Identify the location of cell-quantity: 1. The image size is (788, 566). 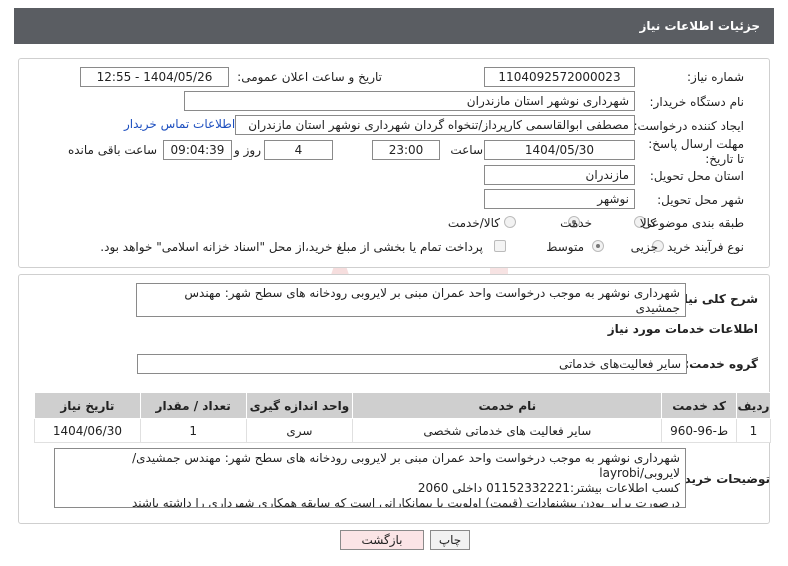
(193, 430).